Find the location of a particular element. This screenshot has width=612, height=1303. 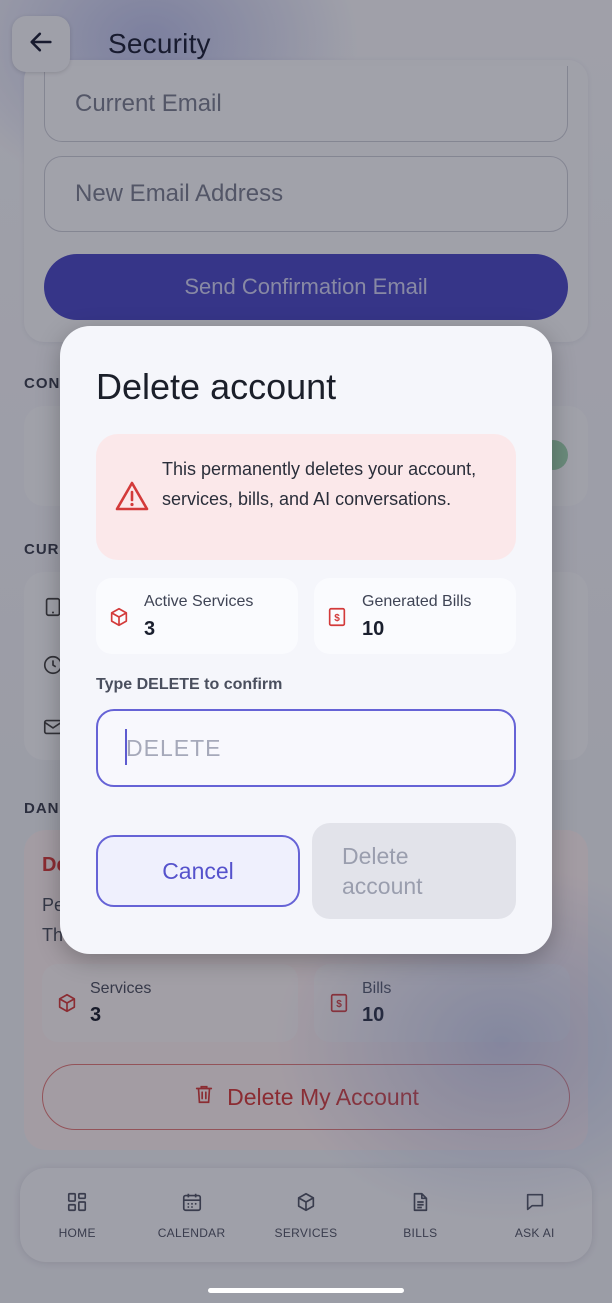

generated-bills-value: 10 is located at coordinates (373, 629).